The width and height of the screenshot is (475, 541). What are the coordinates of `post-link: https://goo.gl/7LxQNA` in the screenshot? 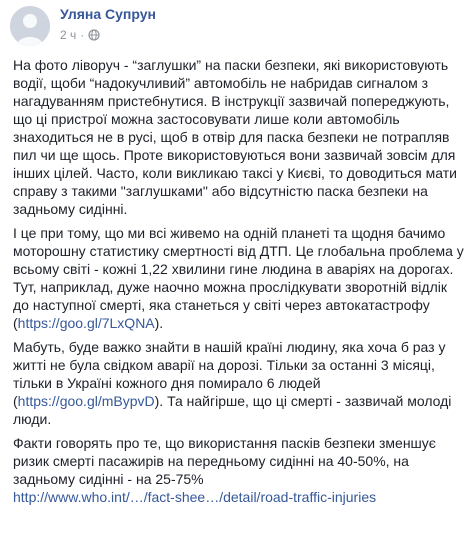 It's located at (86, 323).